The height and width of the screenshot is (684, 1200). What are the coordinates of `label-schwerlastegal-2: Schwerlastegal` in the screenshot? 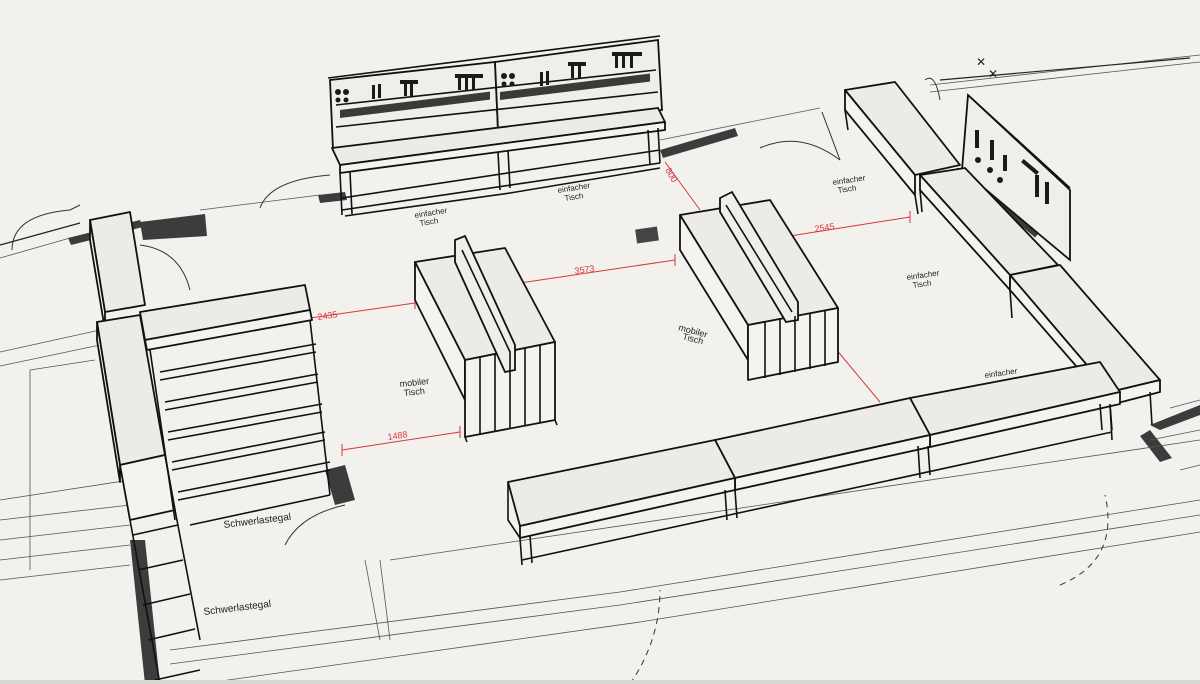 It's located at (237, 608).